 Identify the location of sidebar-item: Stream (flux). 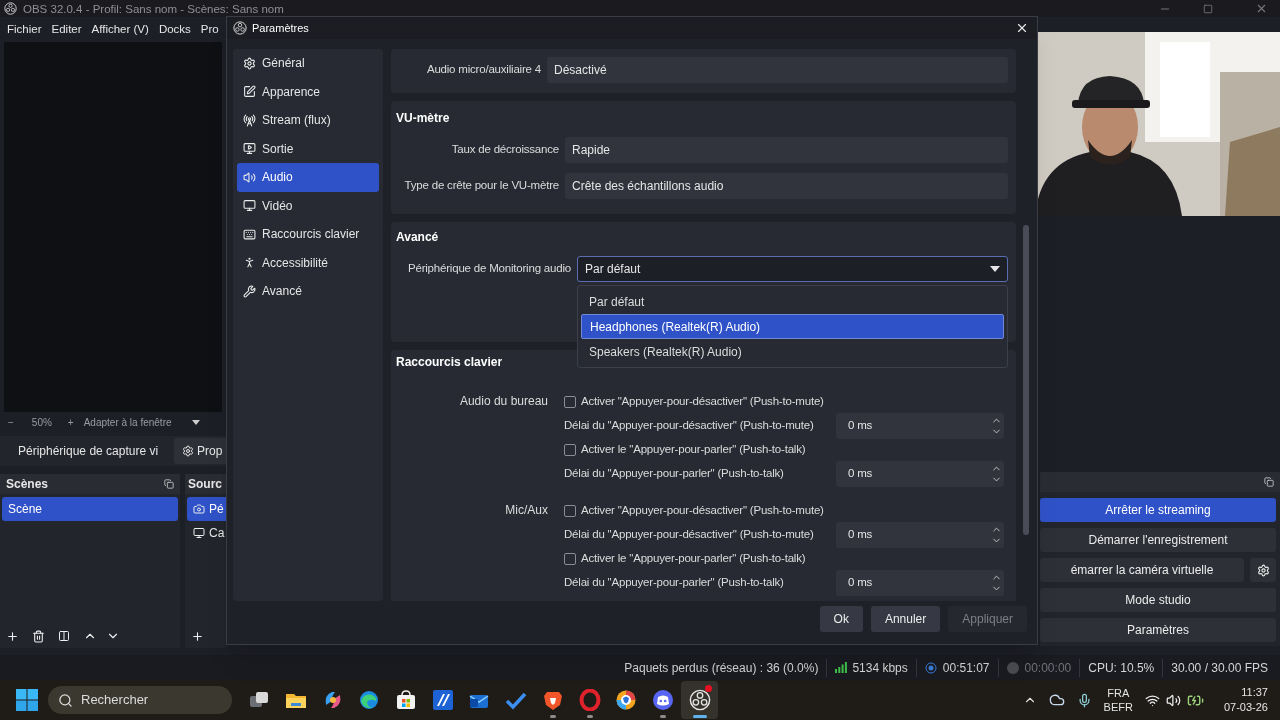
(308, 120).